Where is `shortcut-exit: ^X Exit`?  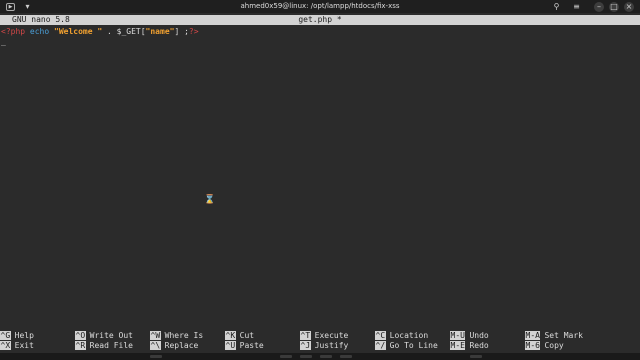
shortcut-exit: ^X Exit is located at coordinates (17, 346).